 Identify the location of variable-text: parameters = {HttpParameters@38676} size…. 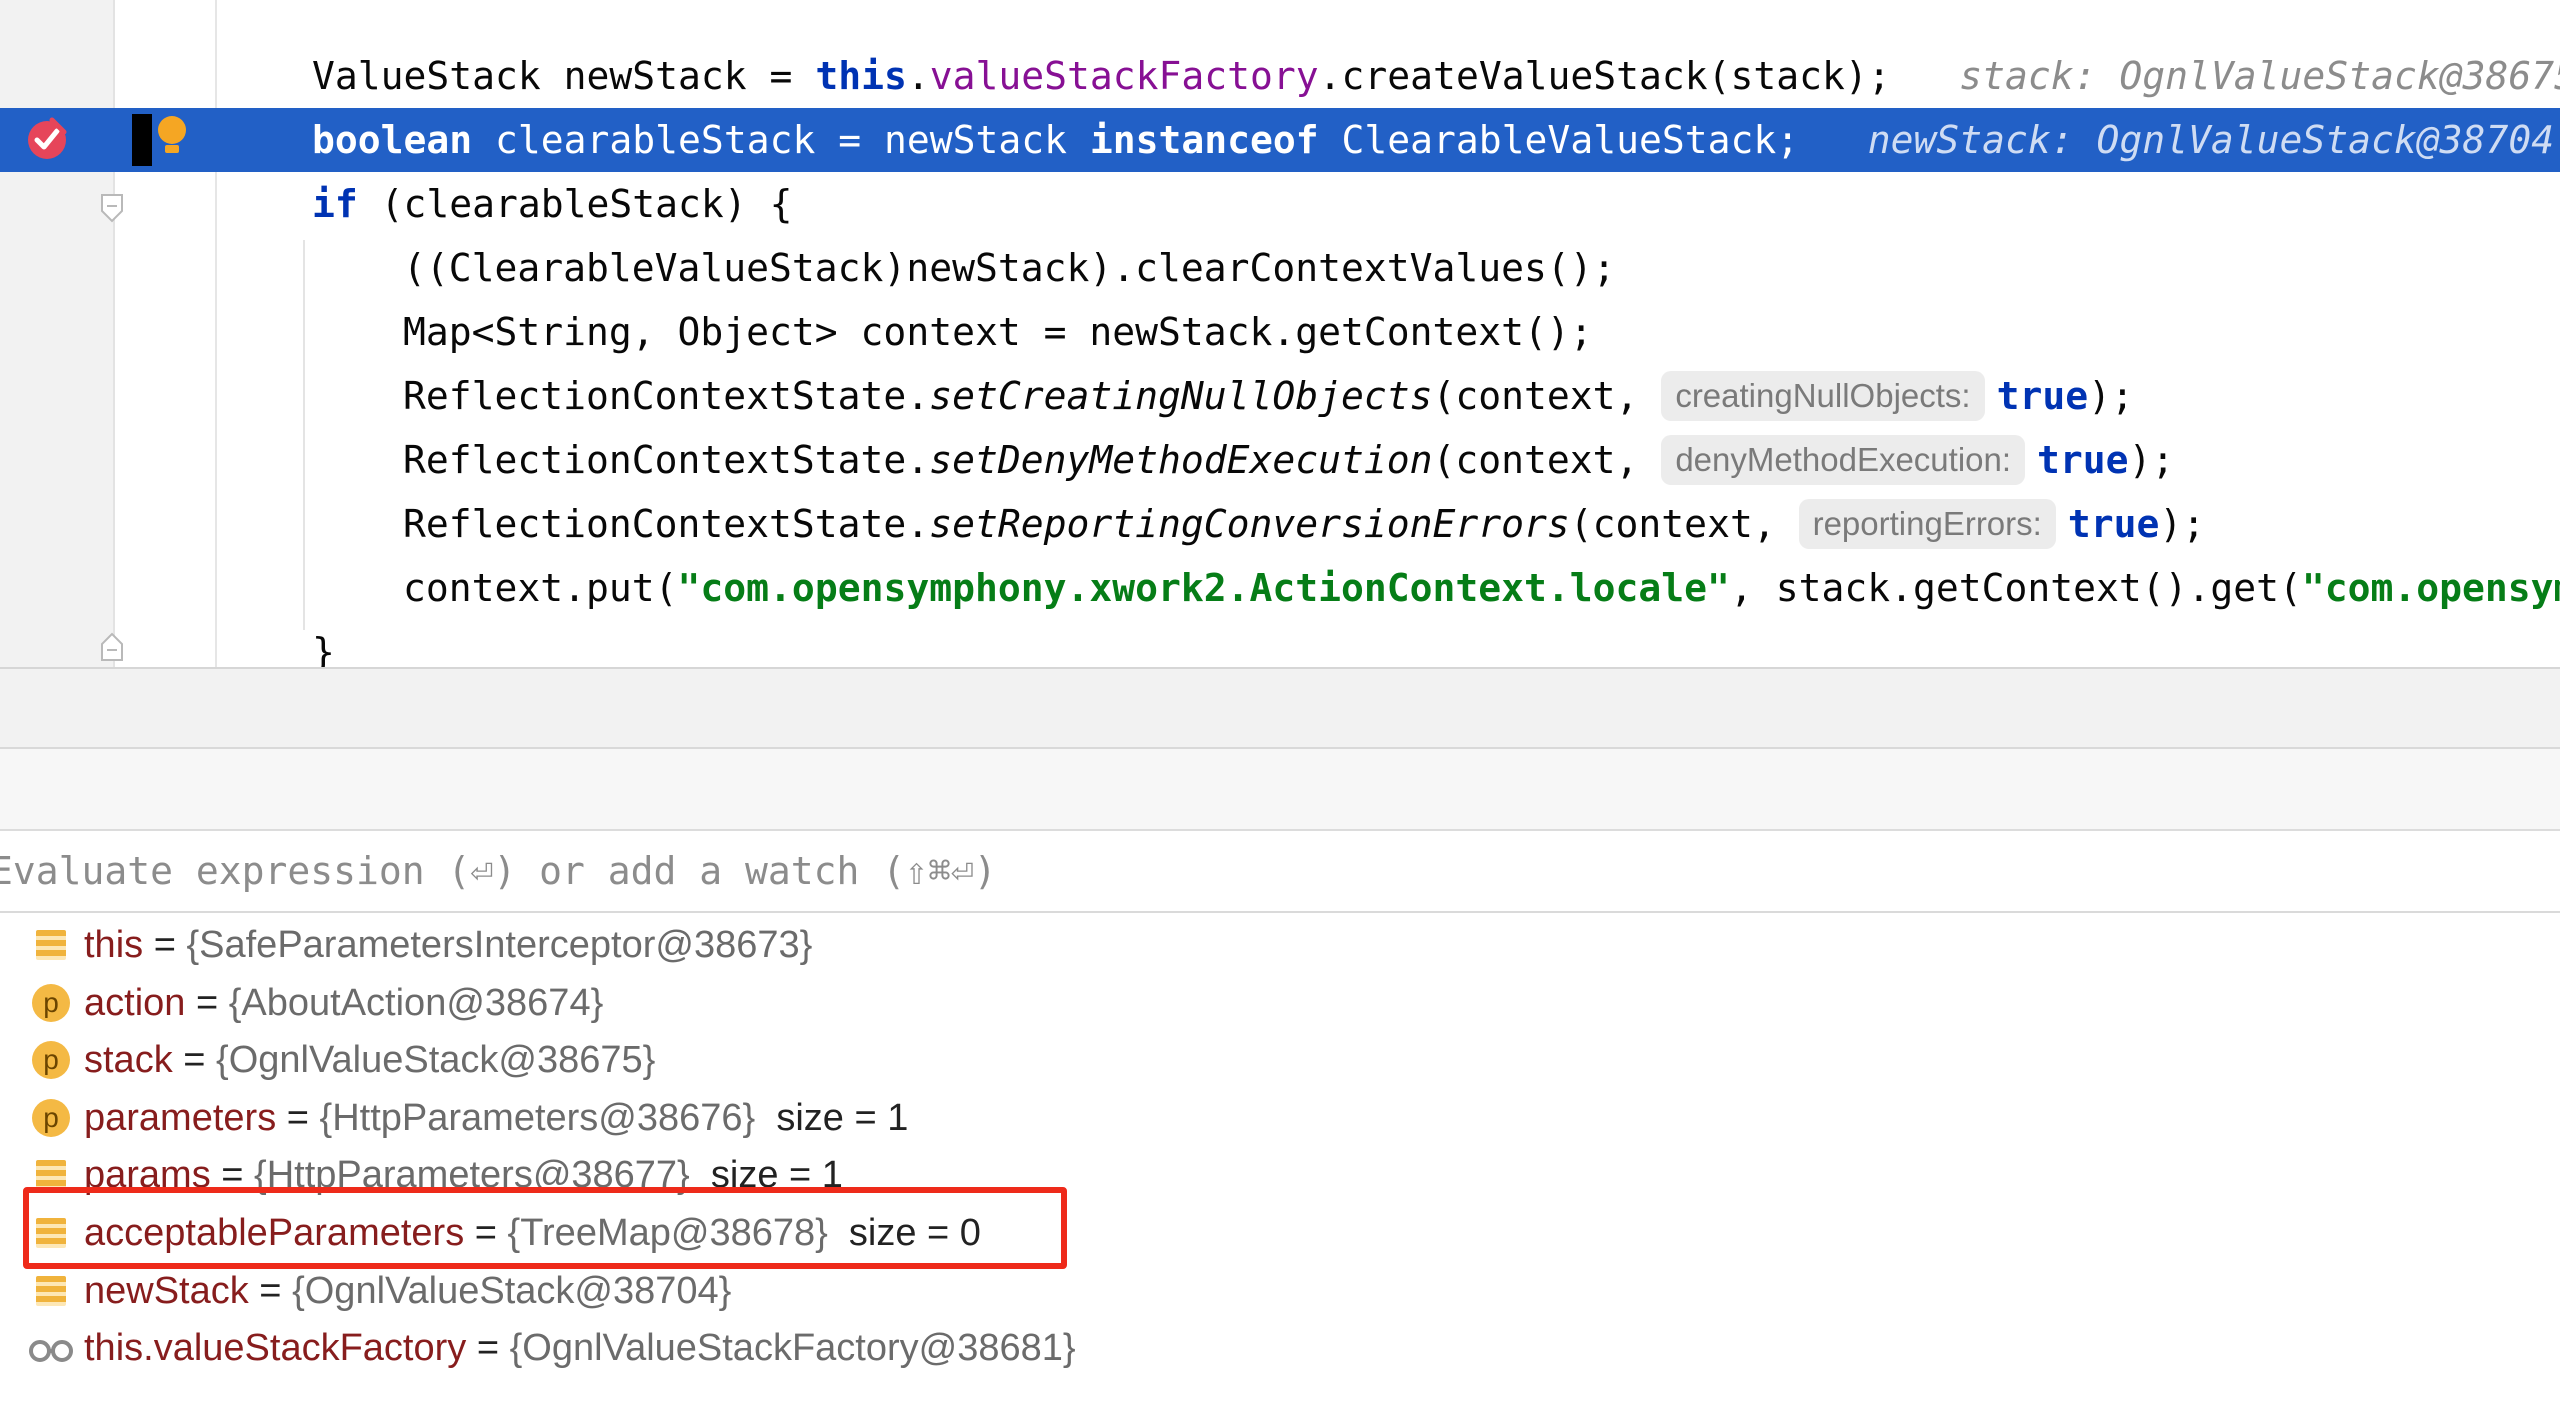
(496, 1118).